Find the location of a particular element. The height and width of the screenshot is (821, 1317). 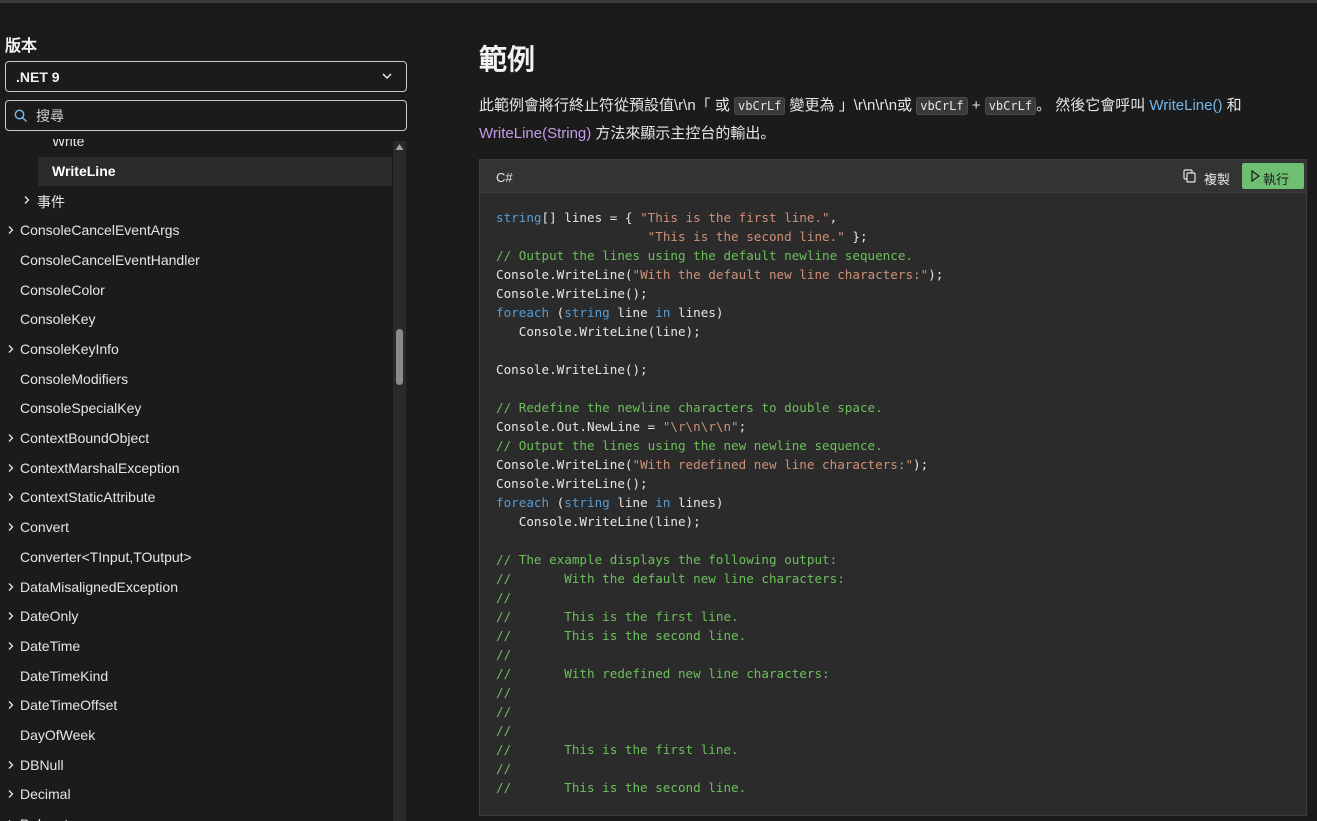

toc-item: ConsoleModifiers is located at coordinates (196, 379).